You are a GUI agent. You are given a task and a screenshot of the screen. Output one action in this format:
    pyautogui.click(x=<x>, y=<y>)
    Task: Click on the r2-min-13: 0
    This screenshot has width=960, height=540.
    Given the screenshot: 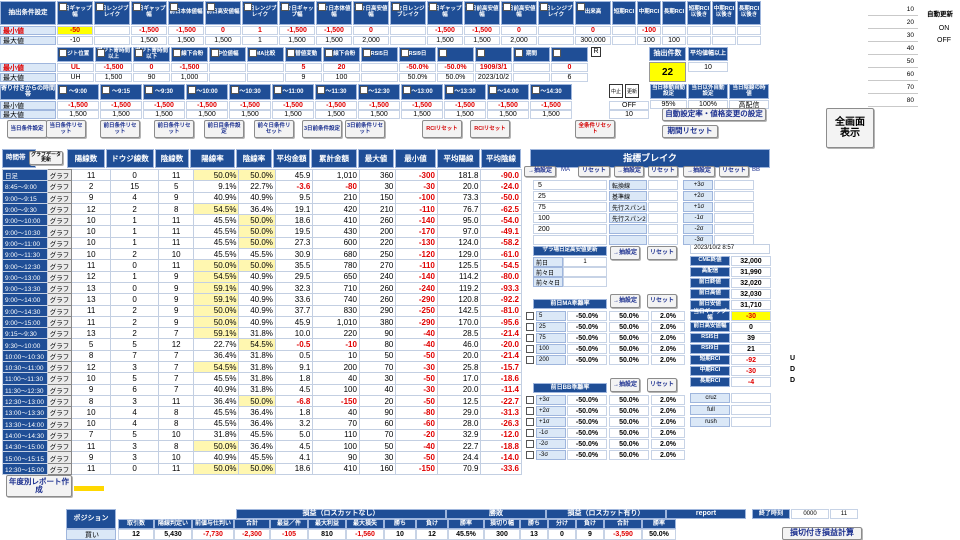 What is the action you would take?
    pyautogui.click(x=569, y=67)
    